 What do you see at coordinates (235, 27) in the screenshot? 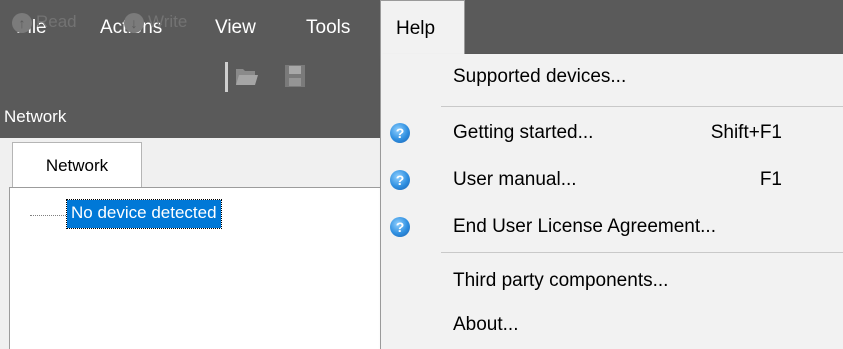
I see `menu-view: View` at bounding box center [235, 27].